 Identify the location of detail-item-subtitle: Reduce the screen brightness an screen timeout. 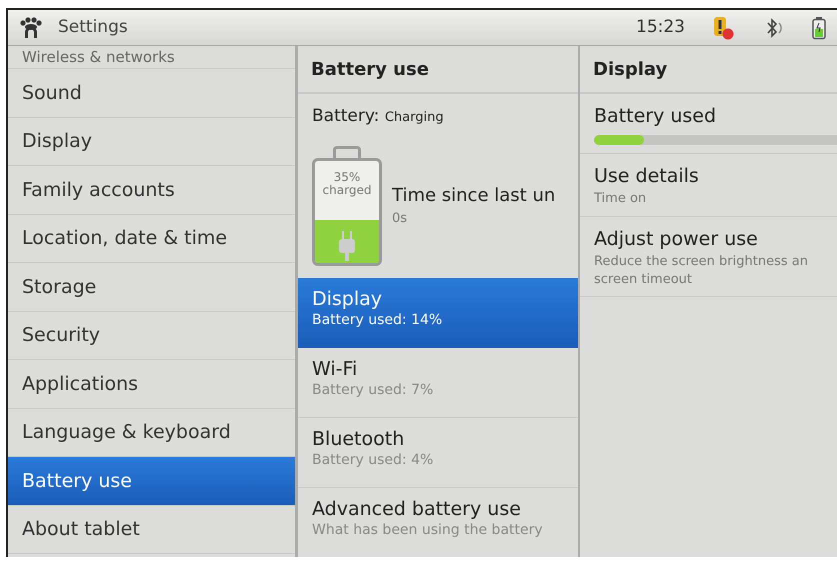
(701, 270).